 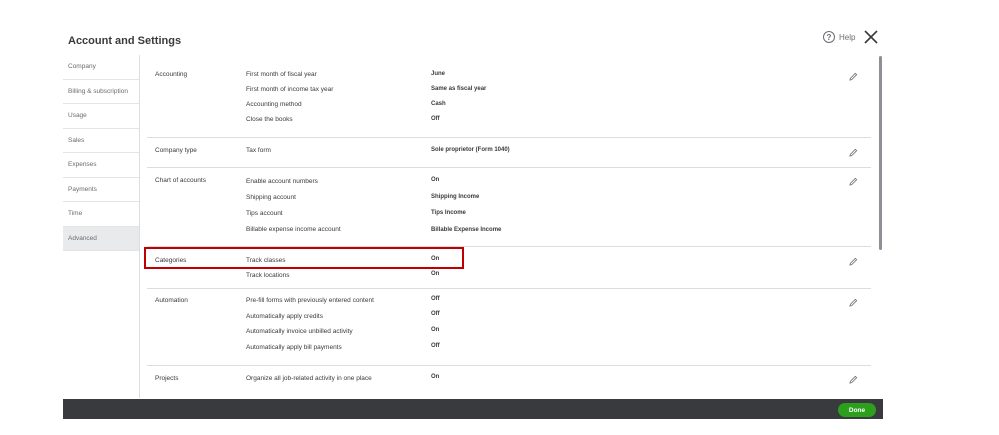 I want to click on setting-label: Billable expense income account, so click(x=293, y=229).